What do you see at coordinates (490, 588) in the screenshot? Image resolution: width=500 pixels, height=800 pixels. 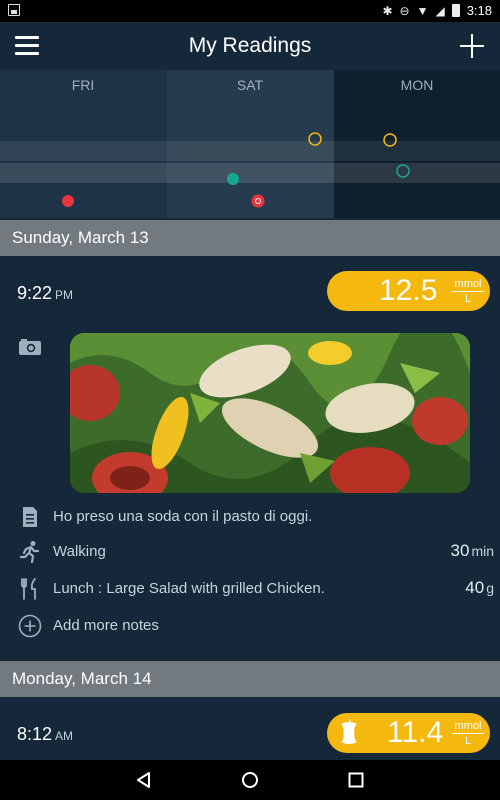 I see `meal-unit: g` at bounding box center [490, 588].